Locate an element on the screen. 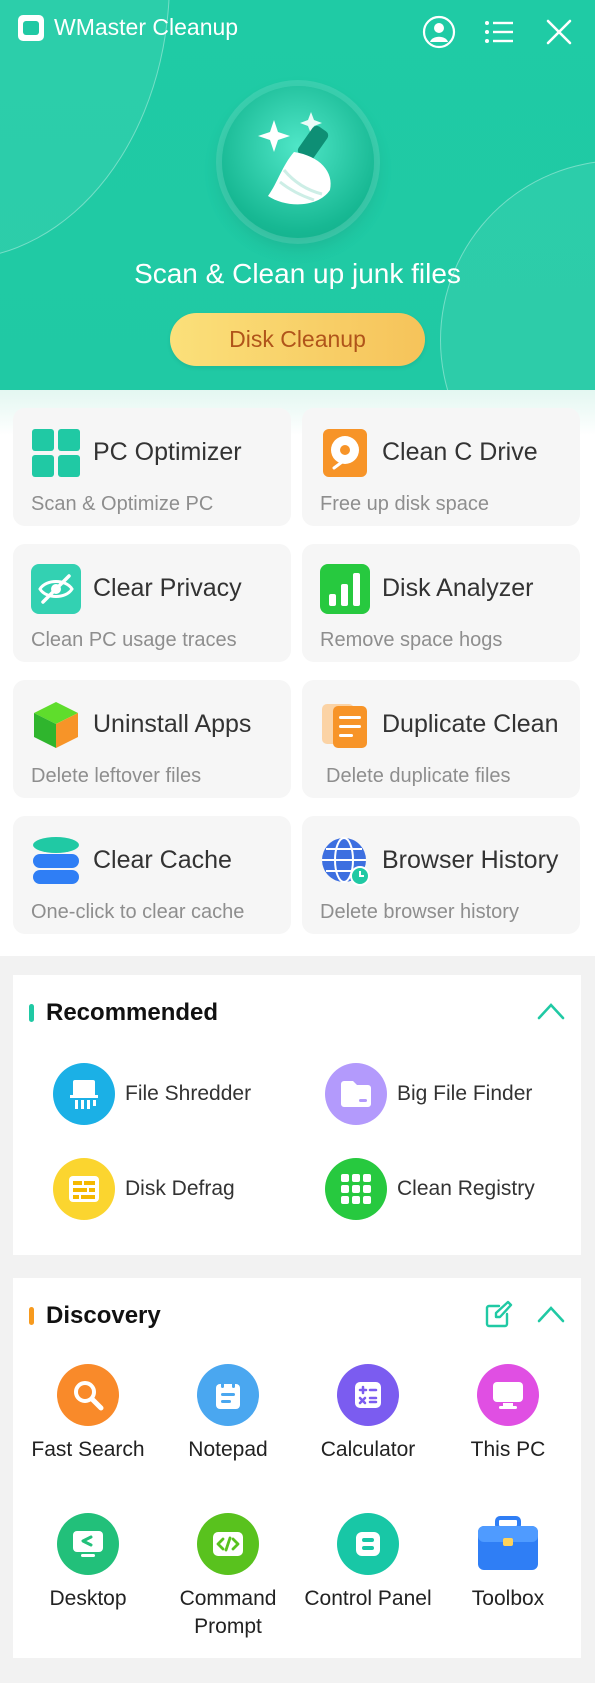  feature-desc: Free up disk space is located at coordinates (404, 504).